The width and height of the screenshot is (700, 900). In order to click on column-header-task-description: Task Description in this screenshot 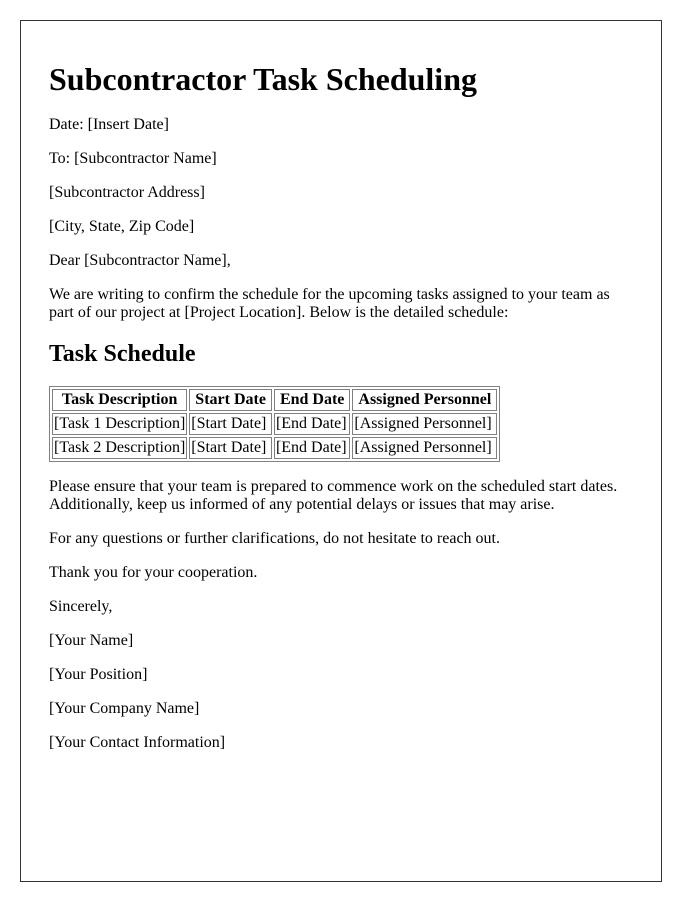, I will do `click(120, 400)`.